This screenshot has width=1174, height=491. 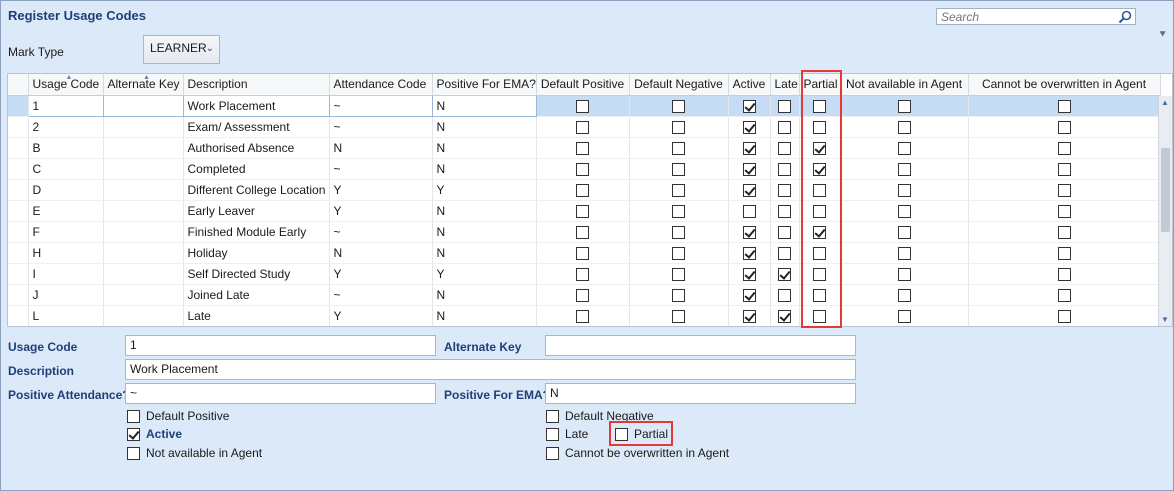 What do you see at coordinates (381, 127) in the screenshot?
I see `cell-att: ~` at bounding box center [381, 127].